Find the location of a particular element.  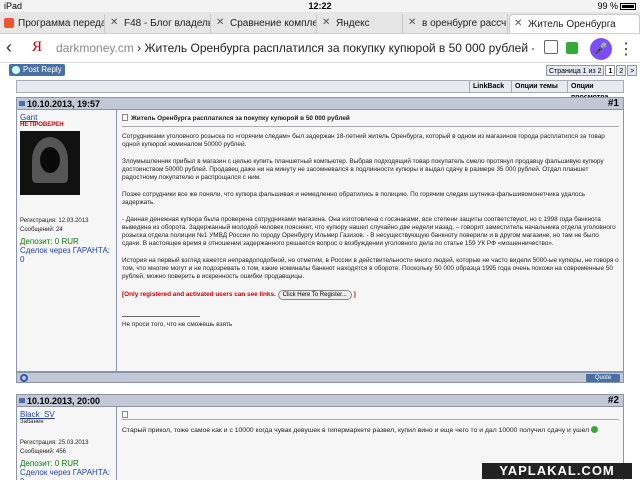

page-2: 2 is located at coordinates (621, 70).